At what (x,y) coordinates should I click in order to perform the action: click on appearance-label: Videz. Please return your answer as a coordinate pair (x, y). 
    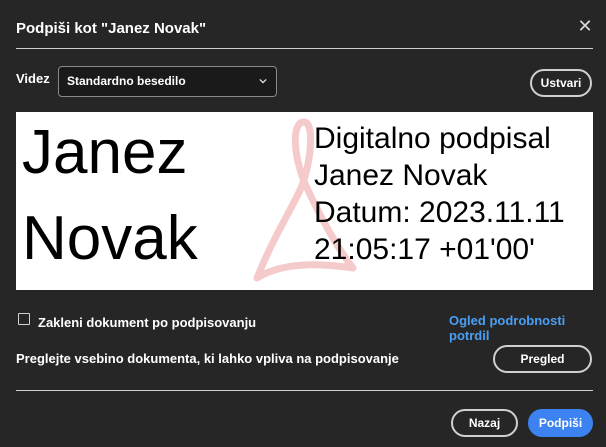
    Looking at the image, I should click on (33, 78).